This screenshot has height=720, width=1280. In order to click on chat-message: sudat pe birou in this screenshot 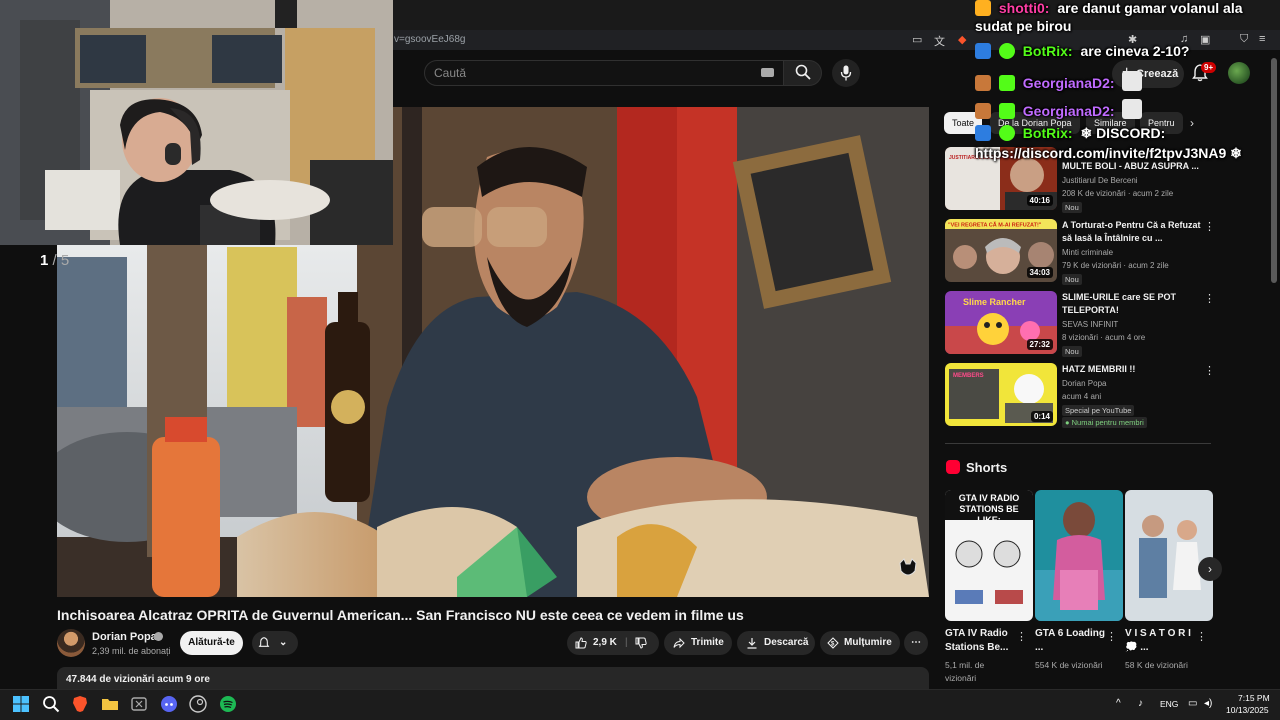, I will do `click(1023, 26)`.